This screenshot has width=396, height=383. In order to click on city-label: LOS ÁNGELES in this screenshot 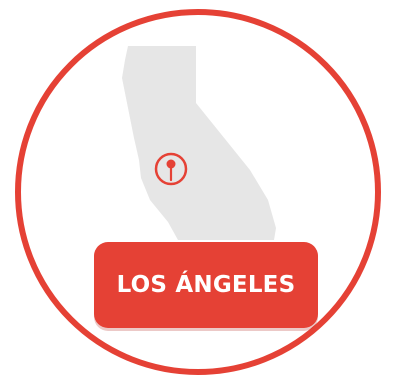, I will do `click(206, 285)`.